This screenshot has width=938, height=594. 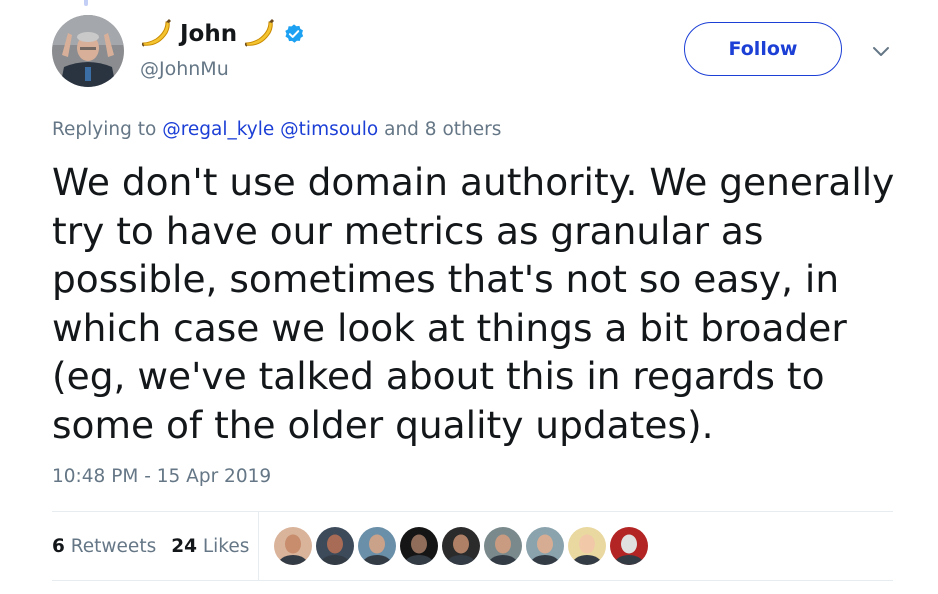 I want to click on tweet-stats: 6 Retweets 24 Likes, so click(x=150, y=546).